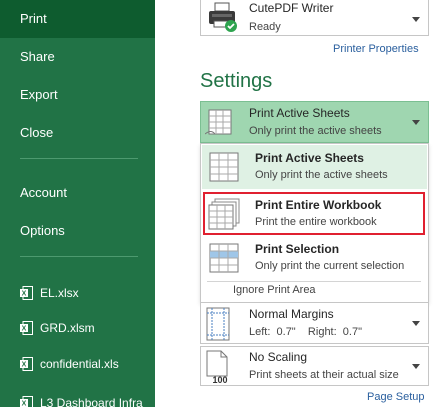 Image resolution: width=434 pixels, height=413 pixels. Describe the element at coordinates (77, 133) in the screenshot. I see `sidebar-item-close: Close` at that location.